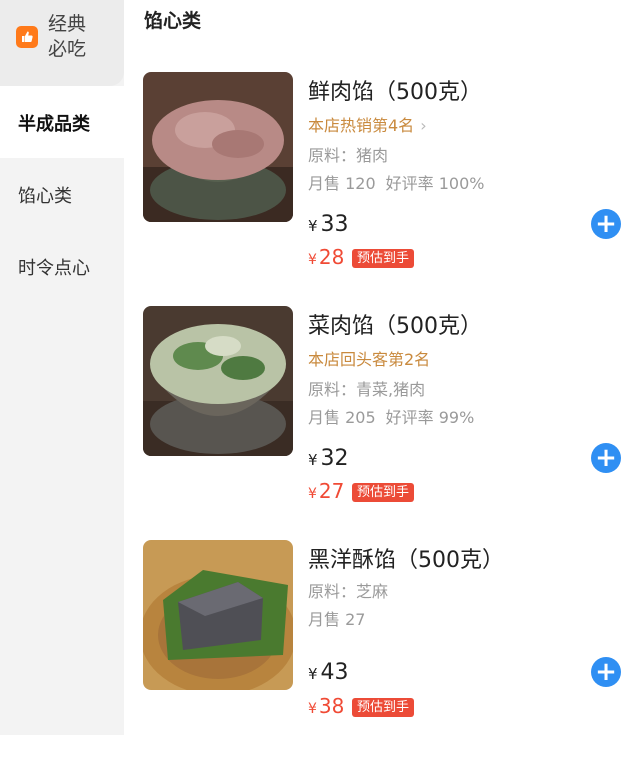 The height and width of the screenshot is (765, 635). What do you see at coordinates (173, 21) in the screenshot?
I see `section-title: 馅心类` at bounding box center [173, 21].